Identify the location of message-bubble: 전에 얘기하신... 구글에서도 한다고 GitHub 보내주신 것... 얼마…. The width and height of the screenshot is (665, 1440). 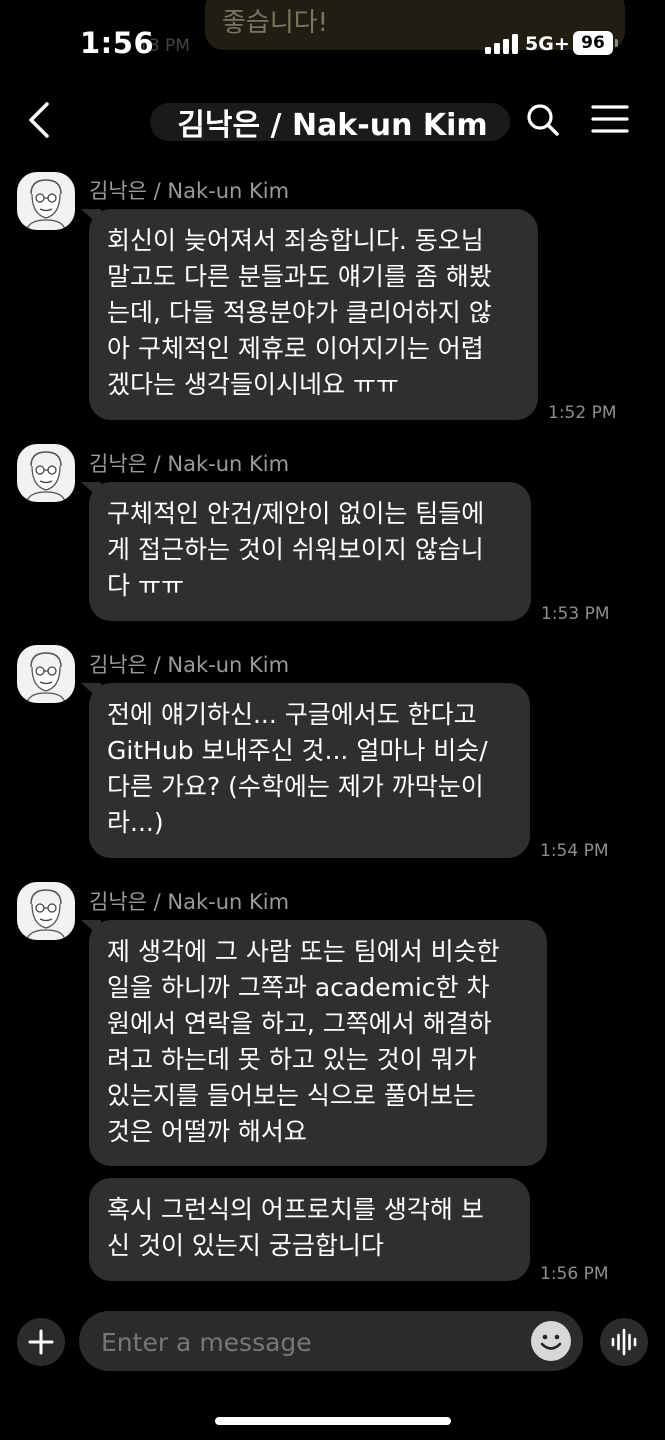
(309, 770).